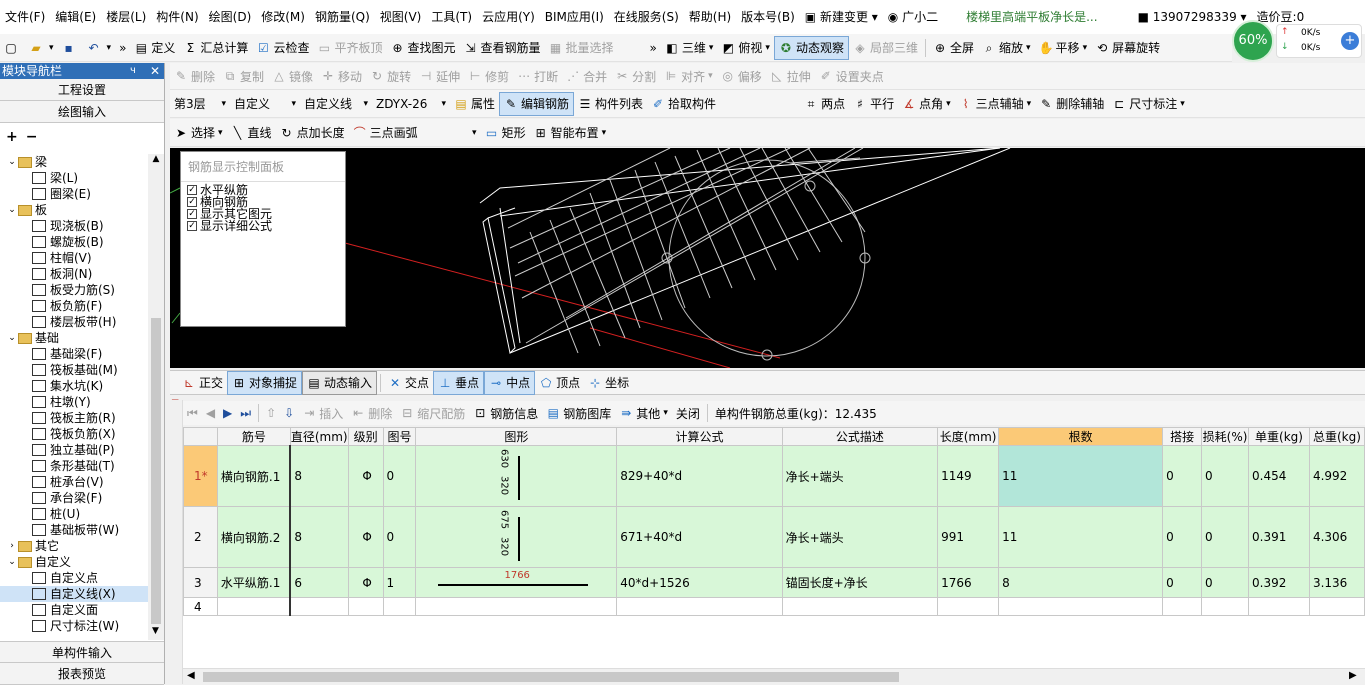 Image resolution: width=1365 pixels, height=685 pixels. What do you see at coordinates (390, 76) in the screenshot?
I see `rotate-button: ↻ 旋转` at bounding box center [390, 76].